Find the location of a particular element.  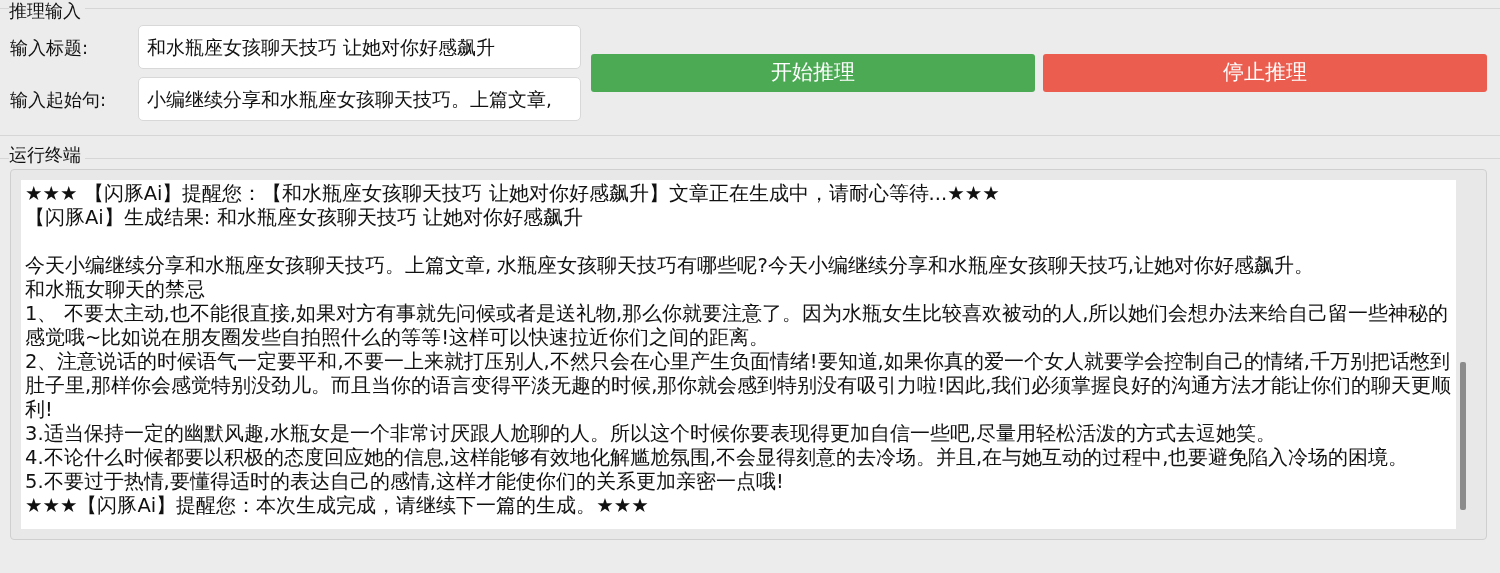

group-title: 推理输入 is located at coordinates (47, 11).